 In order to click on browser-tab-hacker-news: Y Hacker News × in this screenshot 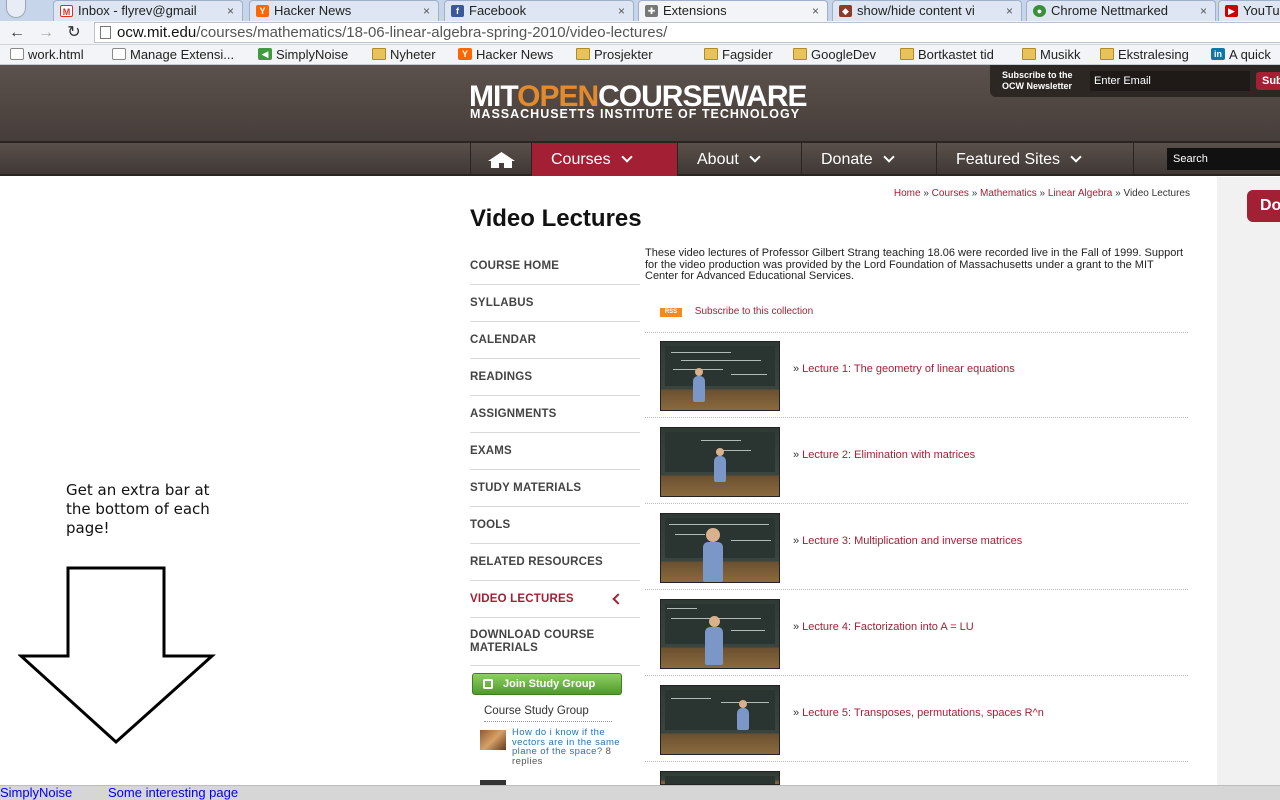, I will do `click(344, 10)`.